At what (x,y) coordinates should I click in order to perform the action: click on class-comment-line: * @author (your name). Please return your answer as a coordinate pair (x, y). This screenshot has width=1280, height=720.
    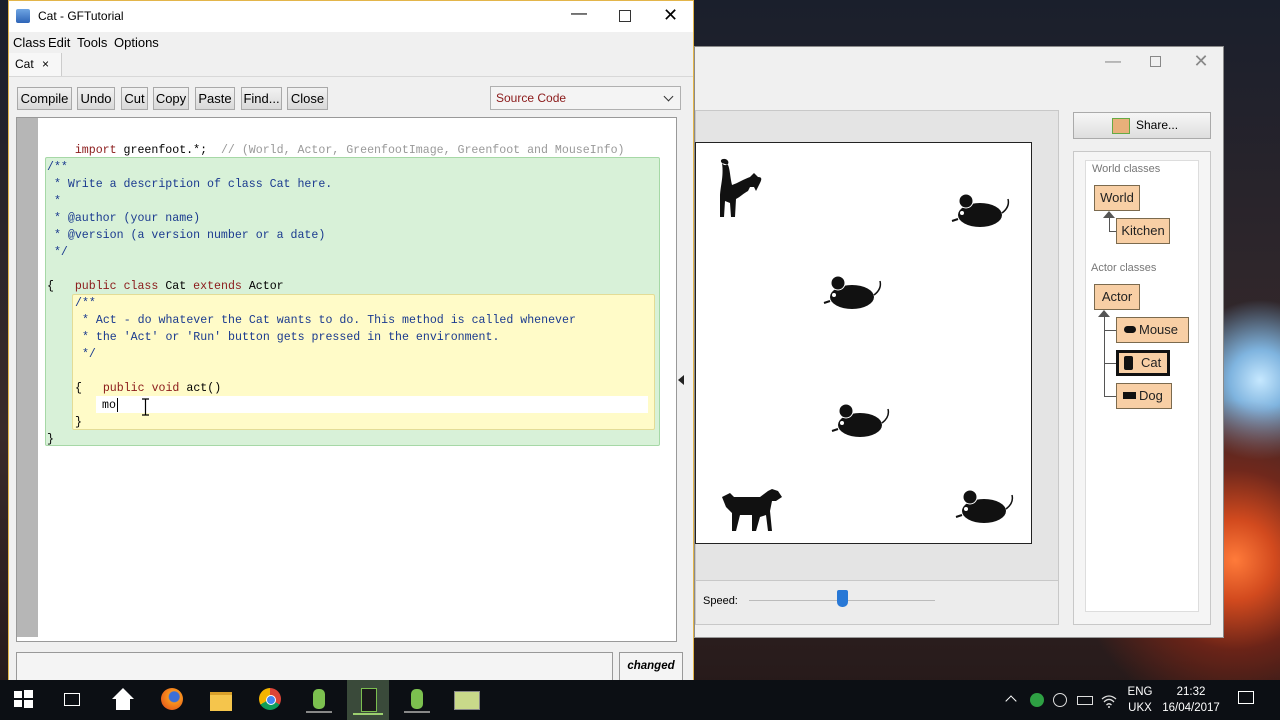
    Looking at the image, I should click on (124, 218).